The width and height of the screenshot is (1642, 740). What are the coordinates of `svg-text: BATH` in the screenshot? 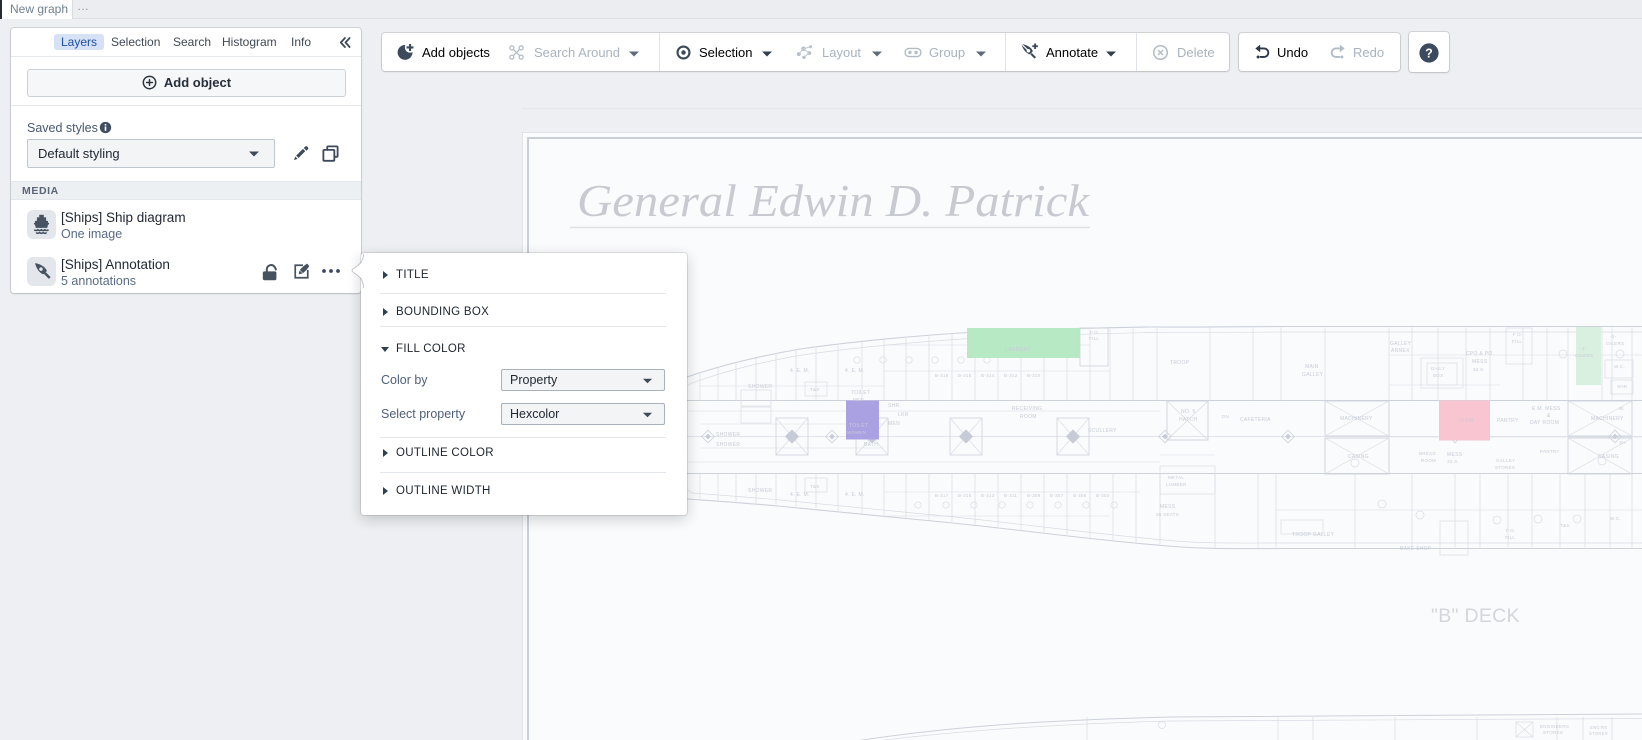 It's located at (871, 445).